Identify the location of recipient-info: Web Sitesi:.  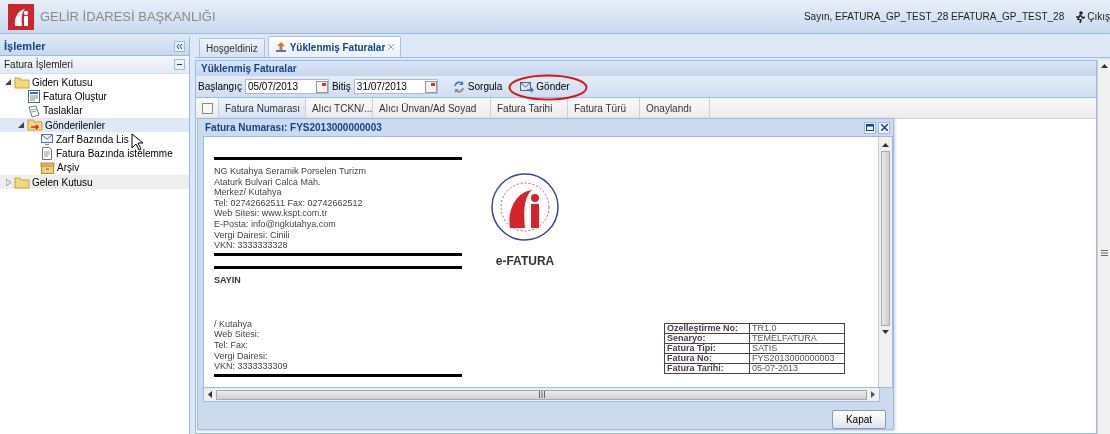
(237, 334).